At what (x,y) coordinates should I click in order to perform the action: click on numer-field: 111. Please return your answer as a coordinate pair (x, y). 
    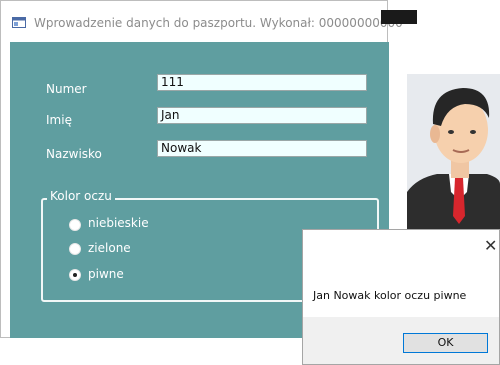
    Looking at the image, I should click on (262, 82).